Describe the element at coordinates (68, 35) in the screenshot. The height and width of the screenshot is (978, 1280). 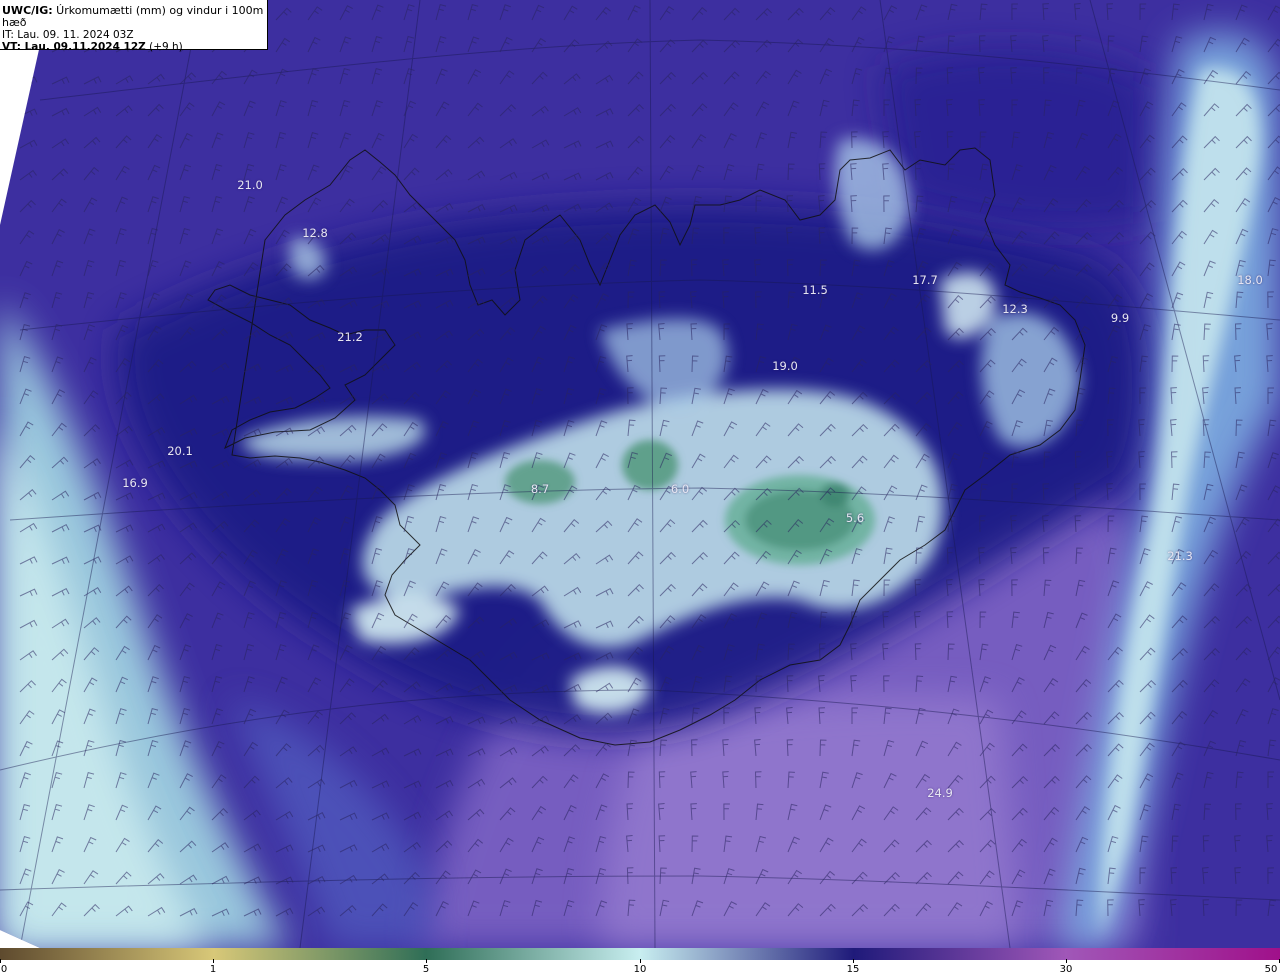
I see `header-init-time: IT: Lau. 09. 11. 2024 03Z` at that location.